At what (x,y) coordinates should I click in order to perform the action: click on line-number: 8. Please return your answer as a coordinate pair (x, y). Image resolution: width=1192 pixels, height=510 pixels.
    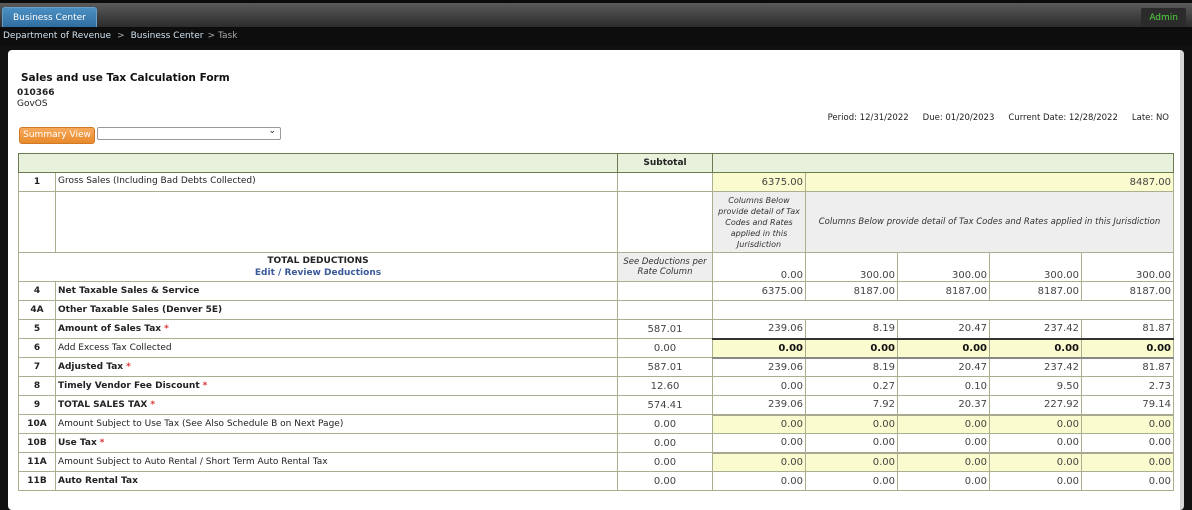
    Looking at the image, I should click on (37, 386).